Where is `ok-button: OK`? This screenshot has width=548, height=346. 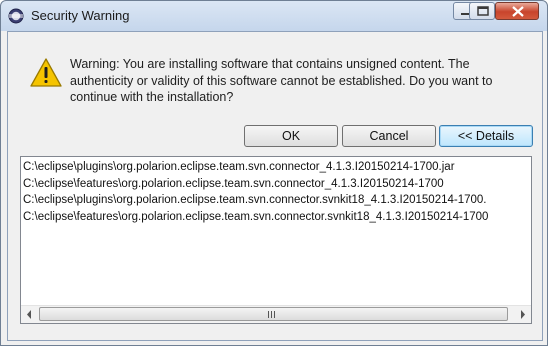 ok-button: OK is located at coordinates (291, 136).